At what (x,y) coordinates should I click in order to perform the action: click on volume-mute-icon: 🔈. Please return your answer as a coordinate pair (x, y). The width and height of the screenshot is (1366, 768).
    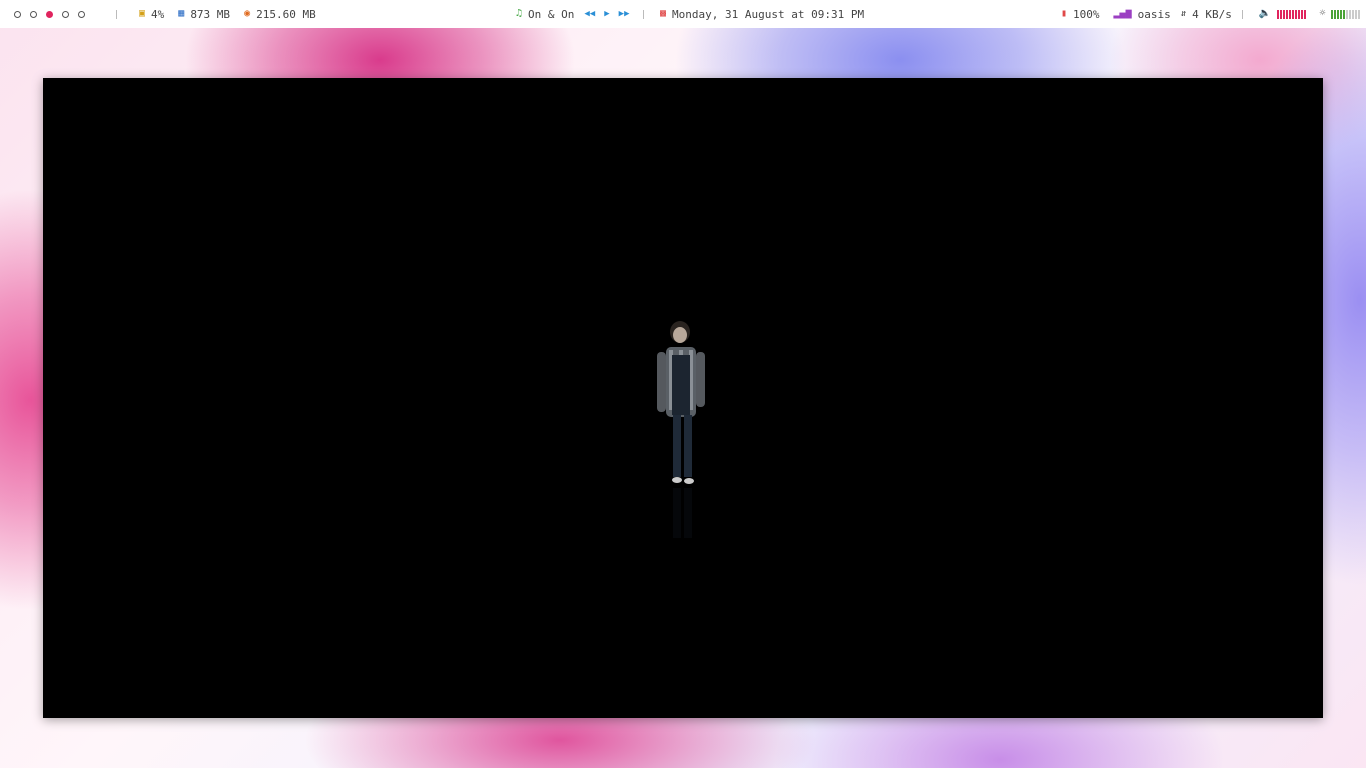
    Looking at the image, I should click on (1265, 13).